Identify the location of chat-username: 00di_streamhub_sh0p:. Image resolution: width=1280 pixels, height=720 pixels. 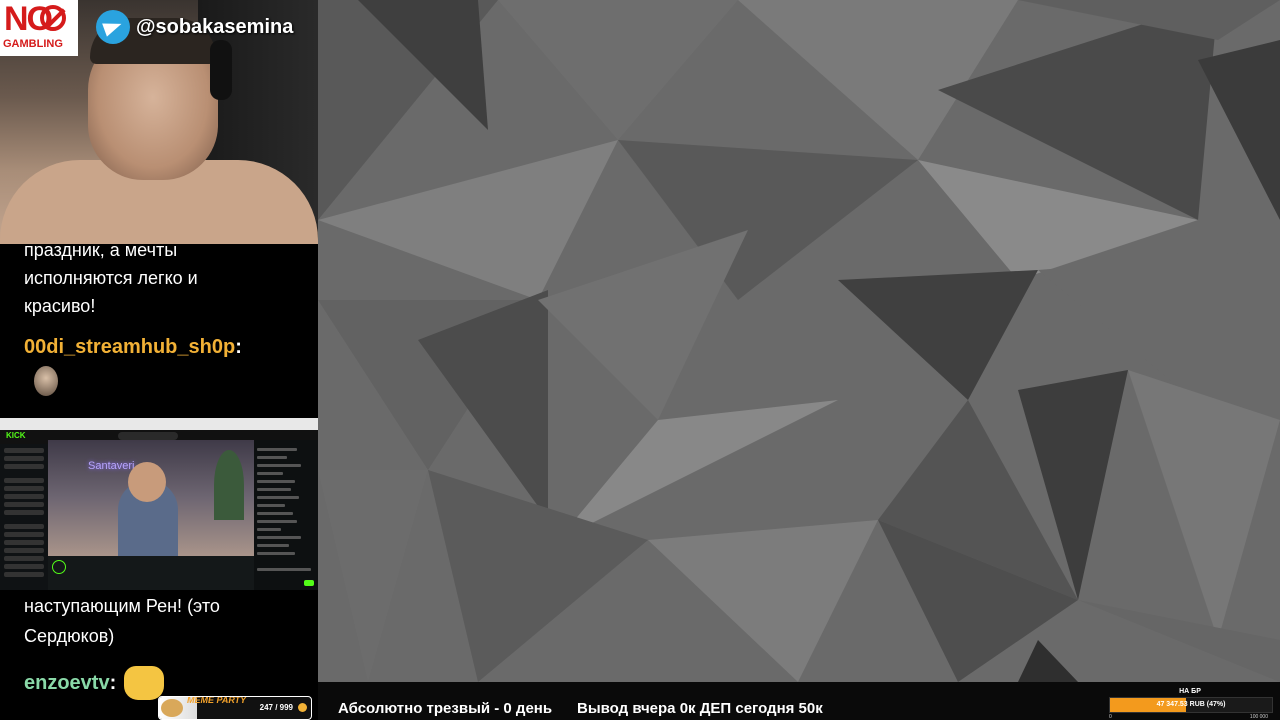
(133, 347).